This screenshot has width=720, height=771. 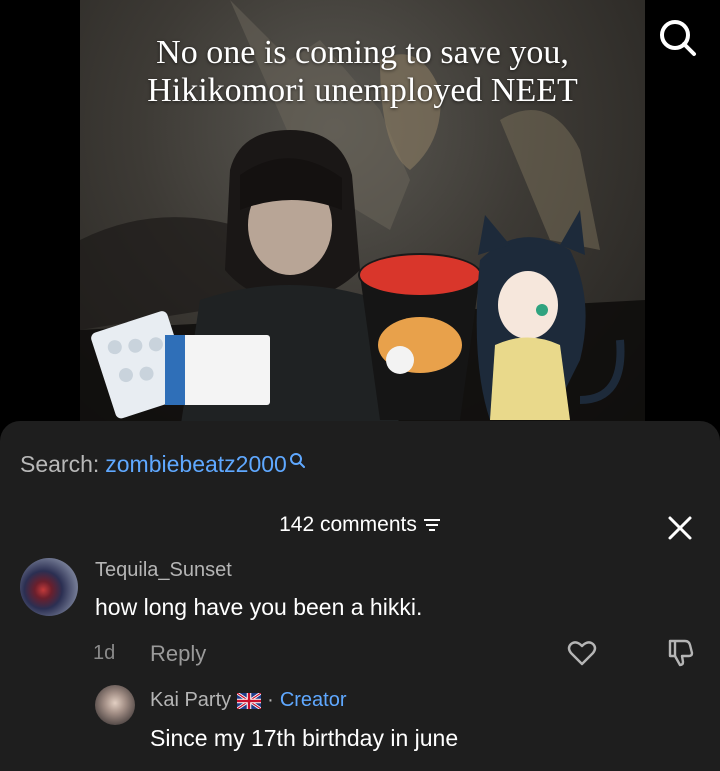 What do you see at coordinates (362, 90) in the screenshot?
I see `caption-line-2: Hikikomori unemployed NEET` at bounding box center [362, 90].